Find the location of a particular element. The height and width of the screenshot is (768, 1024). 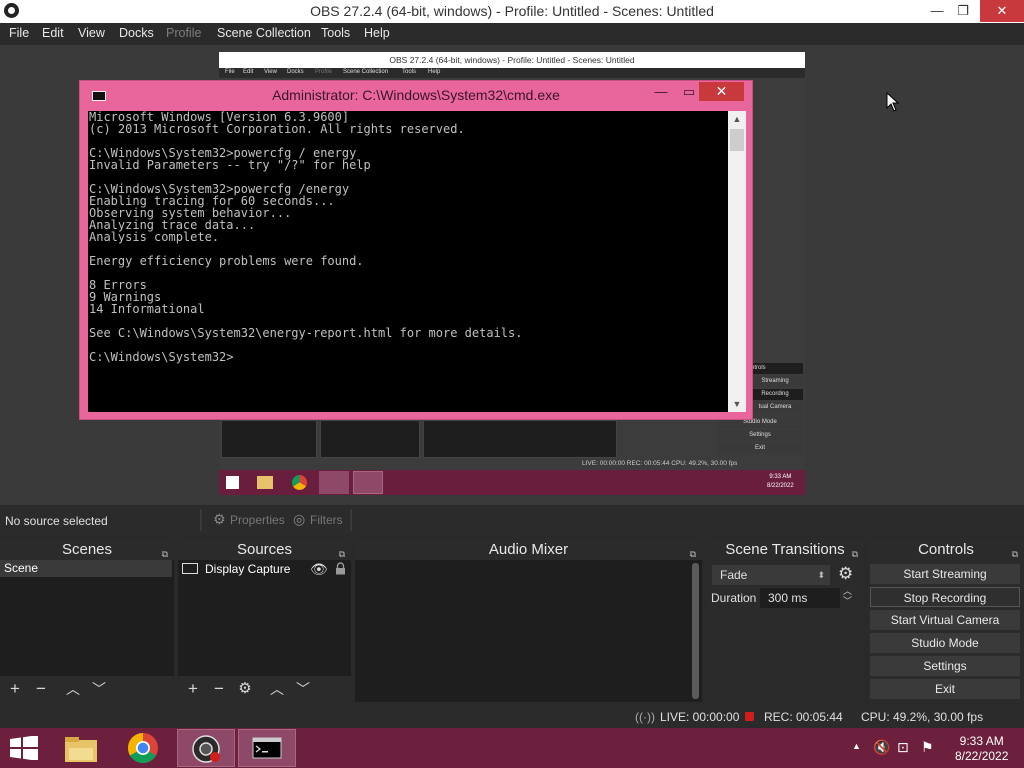

taskbar-clock: 9:33 AM 8/22/2022 is located at coordinates (981, 749).